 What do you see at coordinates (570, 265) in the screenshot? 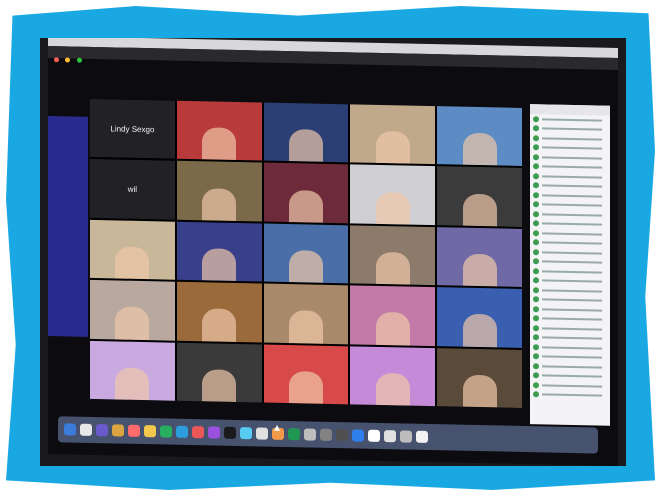
I see `participants-panel` at bounding box center [570, 265].